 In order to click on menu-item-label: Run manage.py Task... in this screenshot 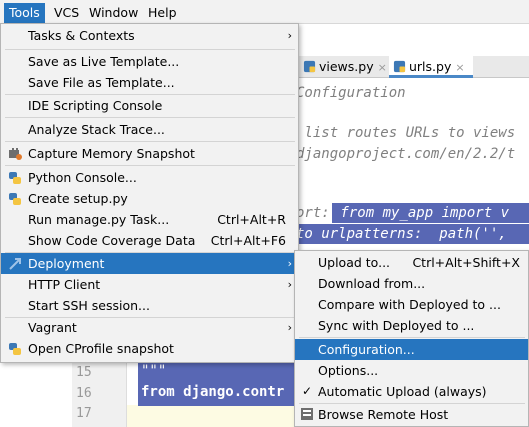, I will do `click(99, 219)`.